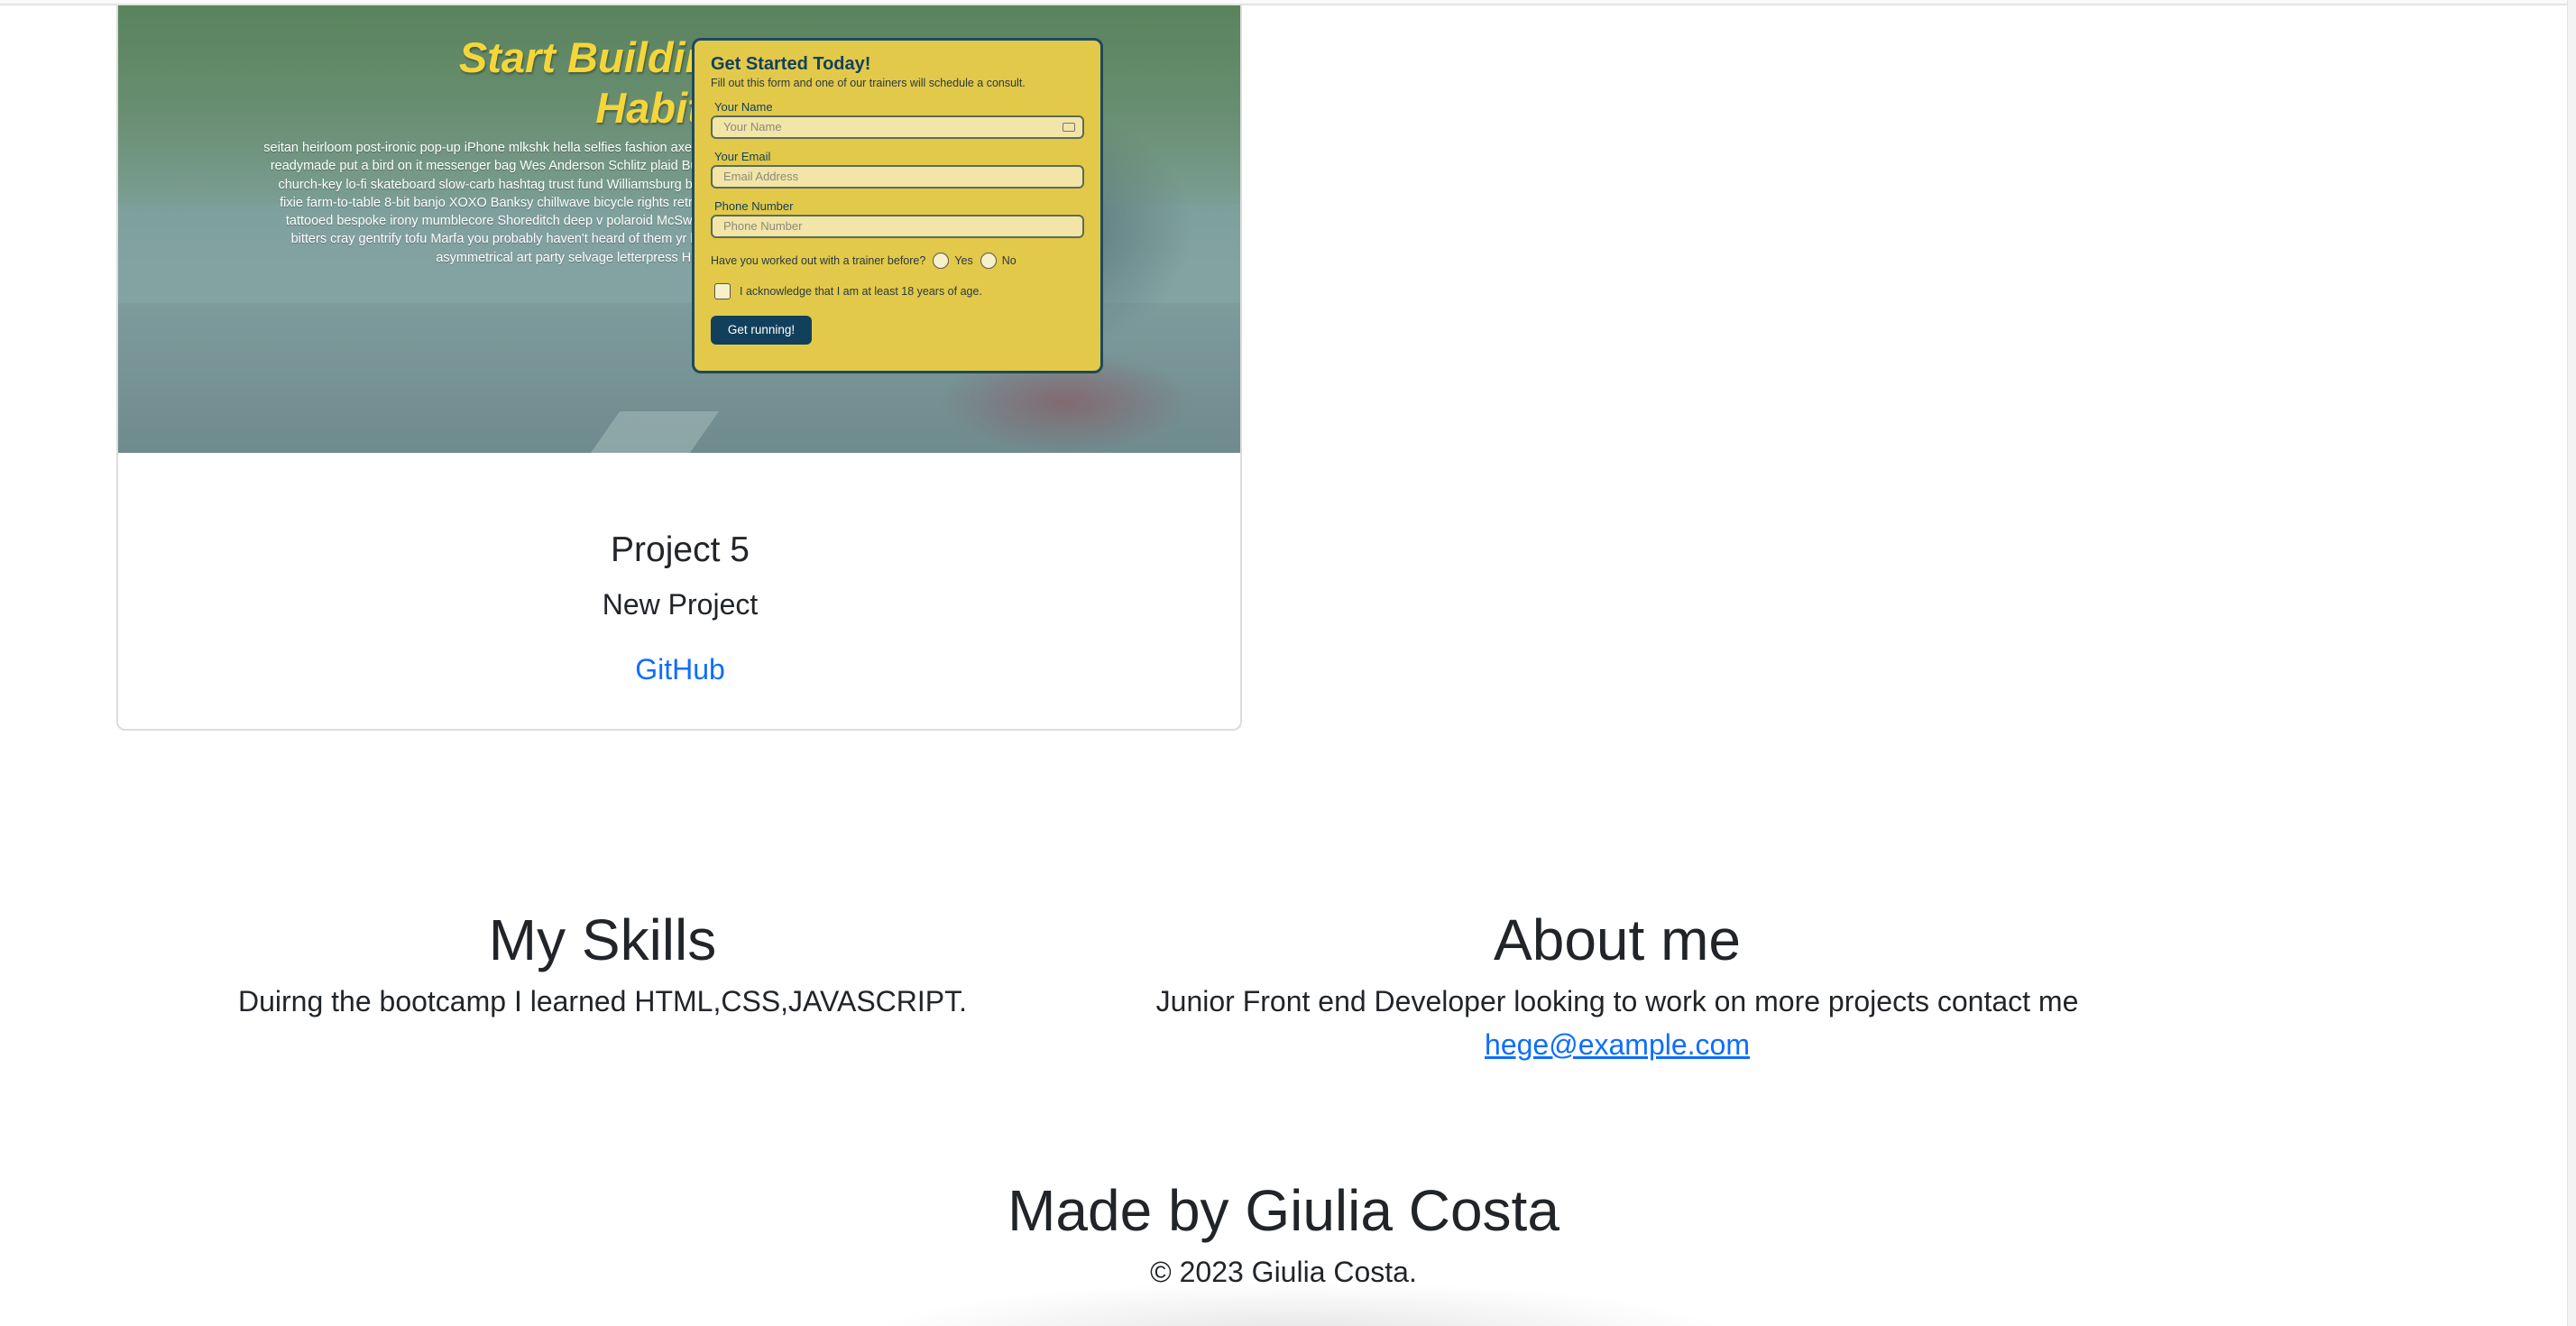 Image resolution: width=2576 pixels, height=1326 pixels. What do you see at coordinates (743, 107) in the screenshot?
I see `name-label: Your Name` at bounding box center [743, 107].